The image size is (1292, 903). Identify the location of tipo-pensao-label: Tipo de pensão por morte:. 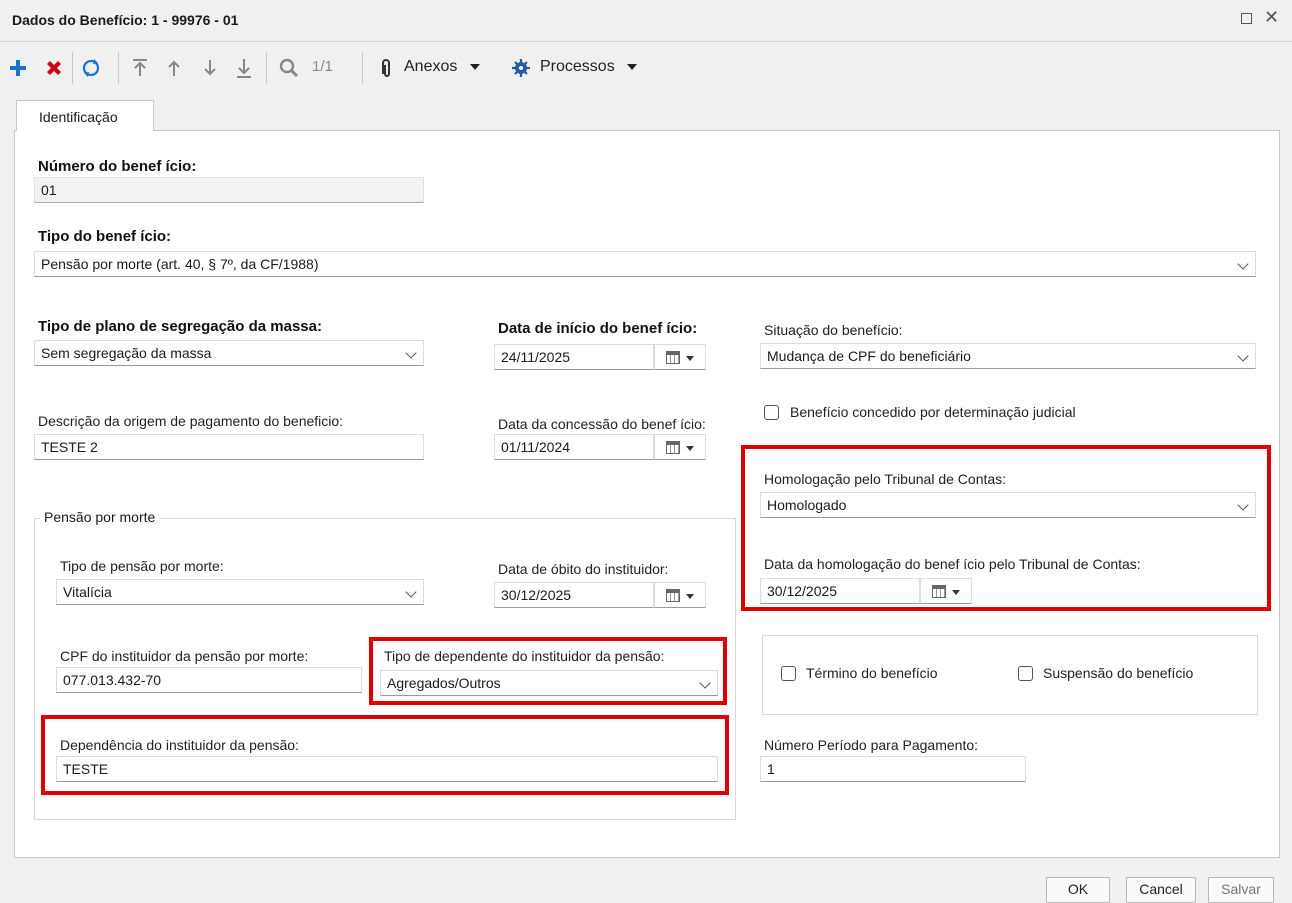
(142, 566).